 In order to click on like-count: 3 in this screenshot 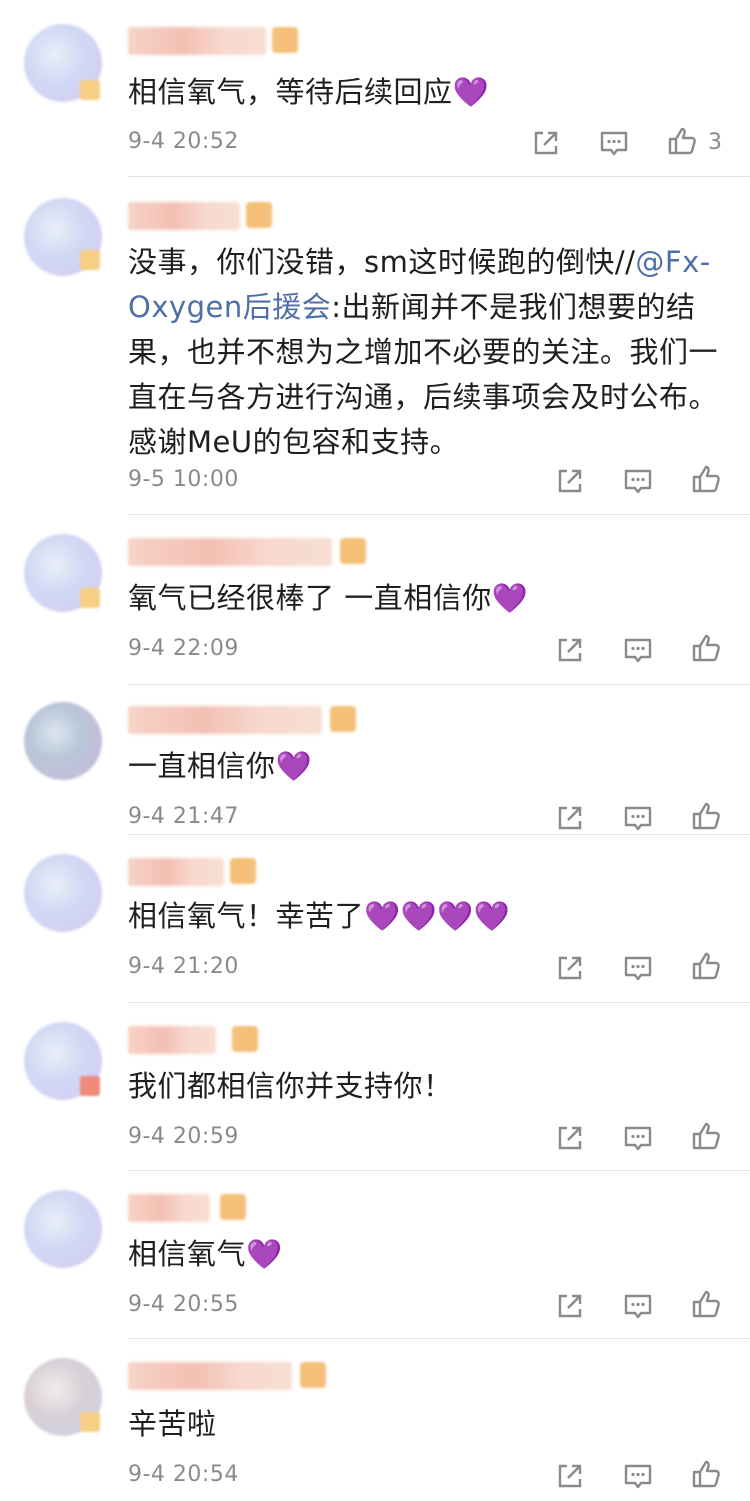, I will do `click(715, 142)`.